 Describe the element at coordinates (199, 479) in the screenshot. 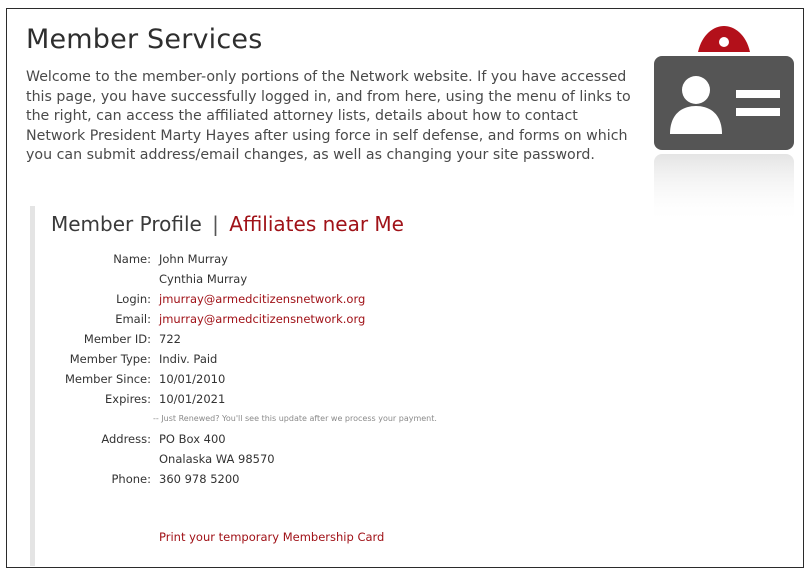

I see `phone-value: 360 978 5200` at that location.